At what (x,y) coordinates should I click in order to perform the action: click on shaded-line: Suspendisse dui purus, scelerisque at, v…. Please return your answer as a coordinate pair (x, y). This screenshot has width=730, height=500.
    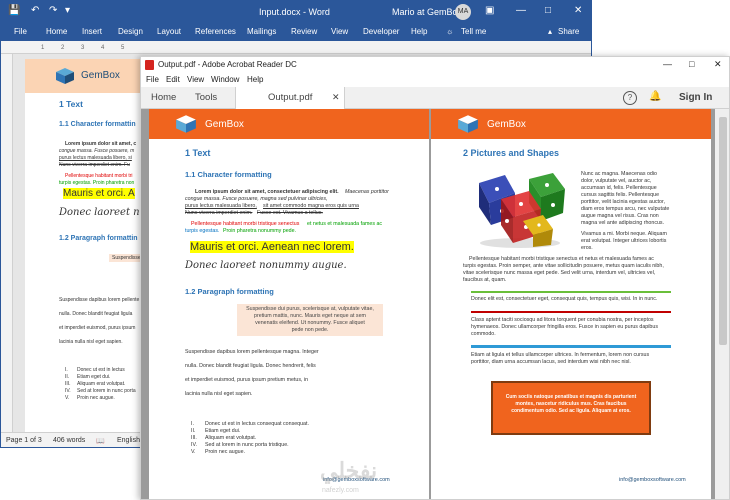
    Looking at the image, I should click on (310, 309).